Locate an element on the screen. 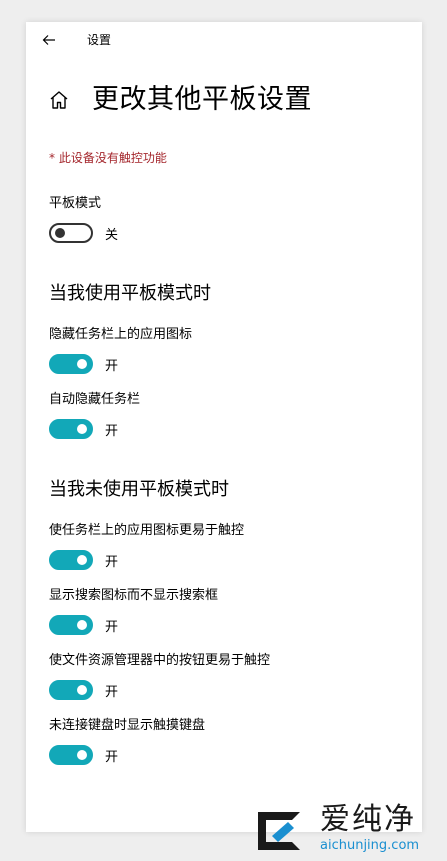 The width and height of the screenshot is (447, 861). back-arrow-icon is located at coordinates (48, 40).